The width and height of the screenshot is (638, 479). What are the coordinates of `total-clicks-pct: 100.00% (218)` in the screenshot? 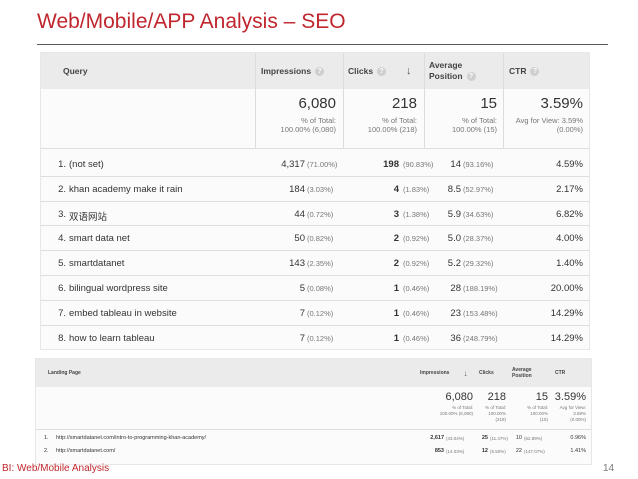 It's located at (392, 129).